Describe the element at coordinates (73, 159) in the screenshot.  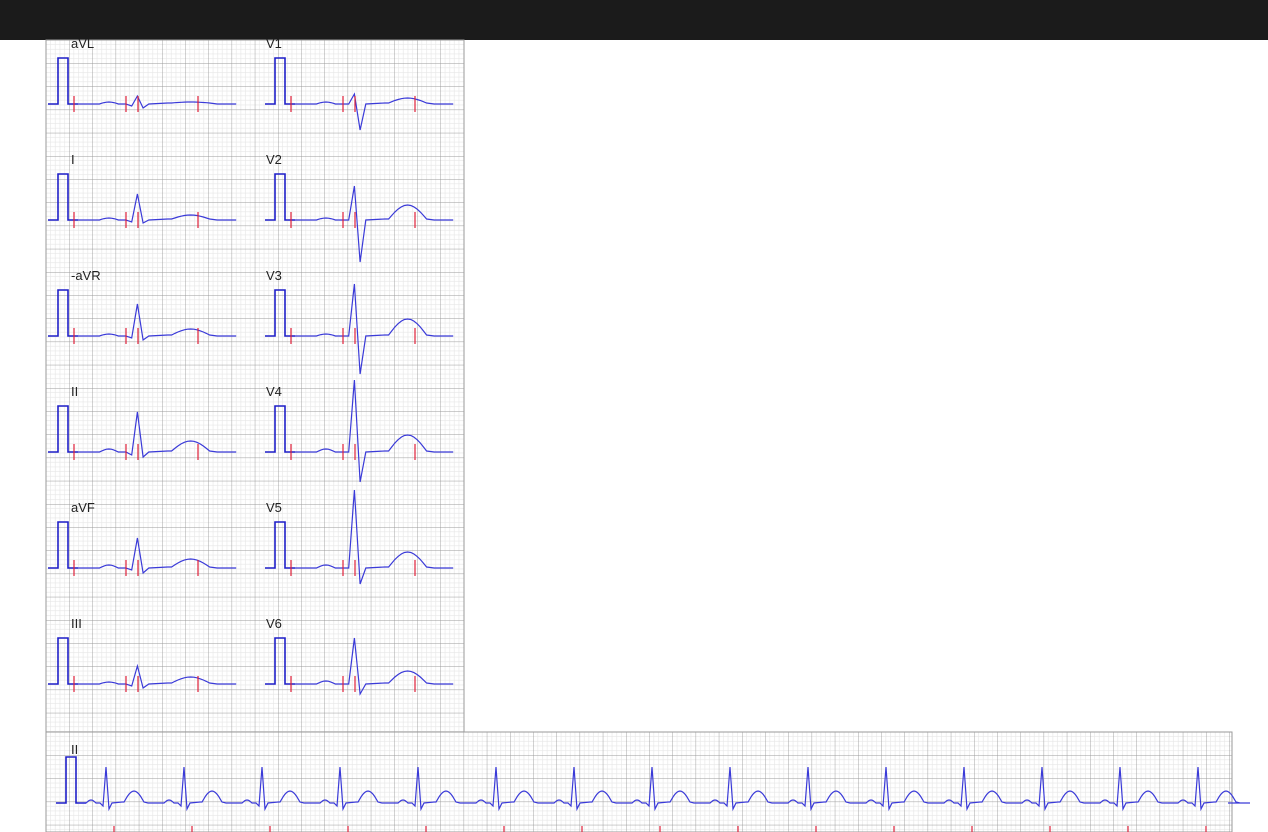
I see `lead-label-i: I` at that location.